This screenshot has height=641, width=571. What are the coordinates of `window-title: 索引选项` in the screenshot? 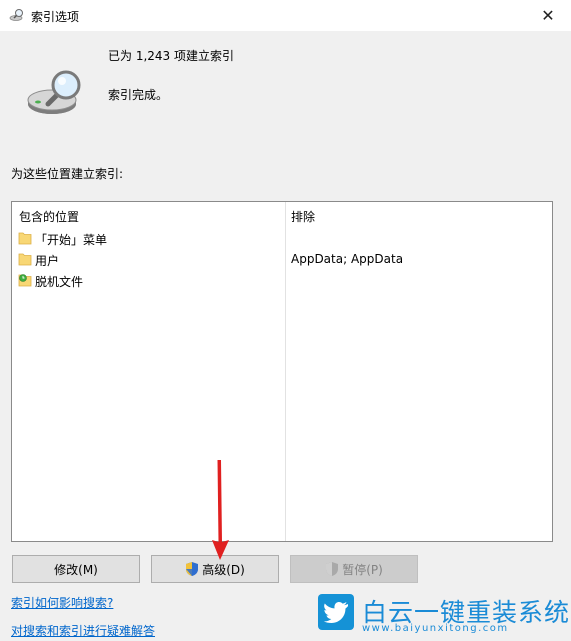 It's located at (55, 17).